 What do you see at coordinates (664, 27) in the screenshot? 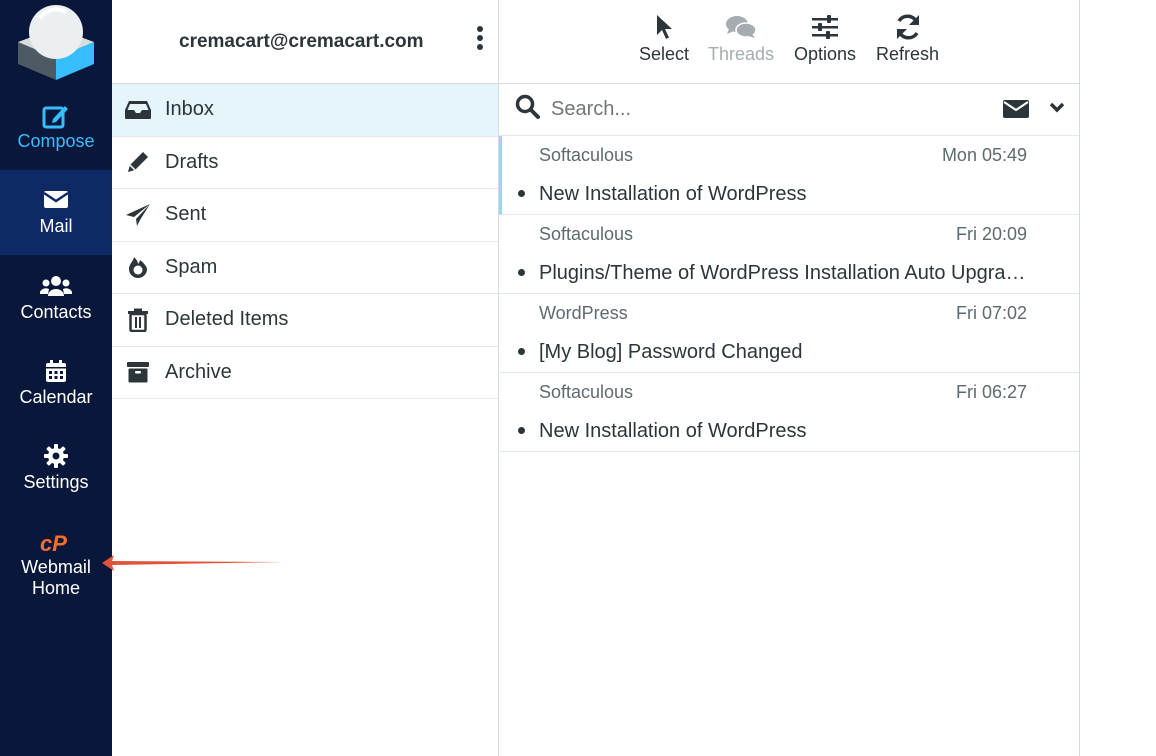
I see `cursor-icon` at bounding box center [664, 27].